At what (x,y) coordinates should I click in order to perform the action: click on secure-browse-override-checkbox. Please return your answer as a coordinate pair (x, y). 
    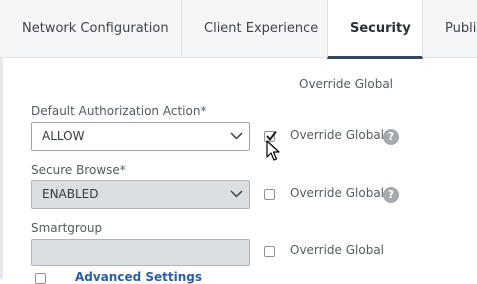
    Looking at the image, I should click on (269, 194).